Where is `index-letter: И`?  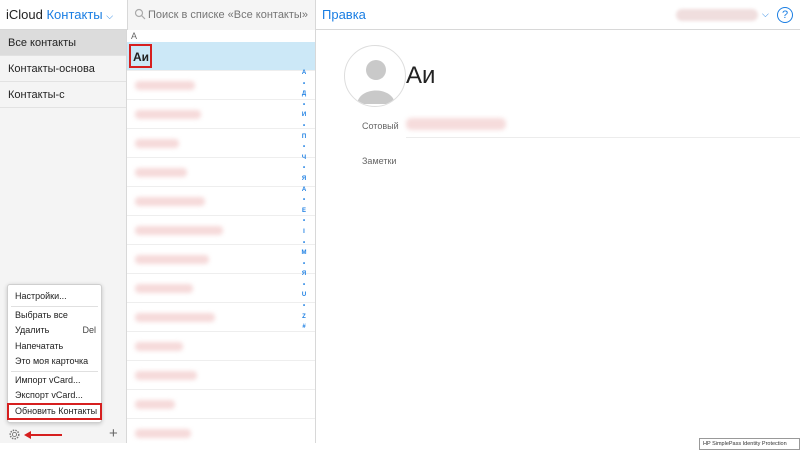
index-letter: И is located at coordinates (304, 115).